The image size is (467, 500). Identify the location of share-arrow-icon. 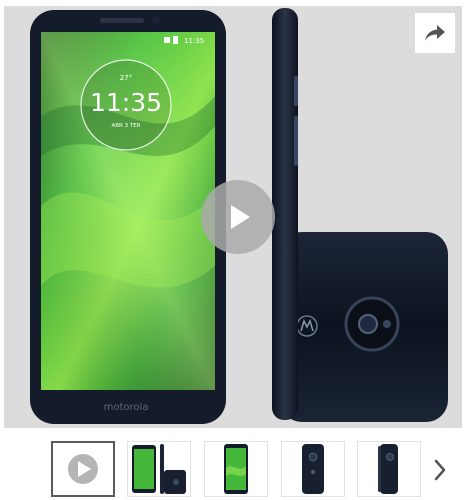
(435, 33).